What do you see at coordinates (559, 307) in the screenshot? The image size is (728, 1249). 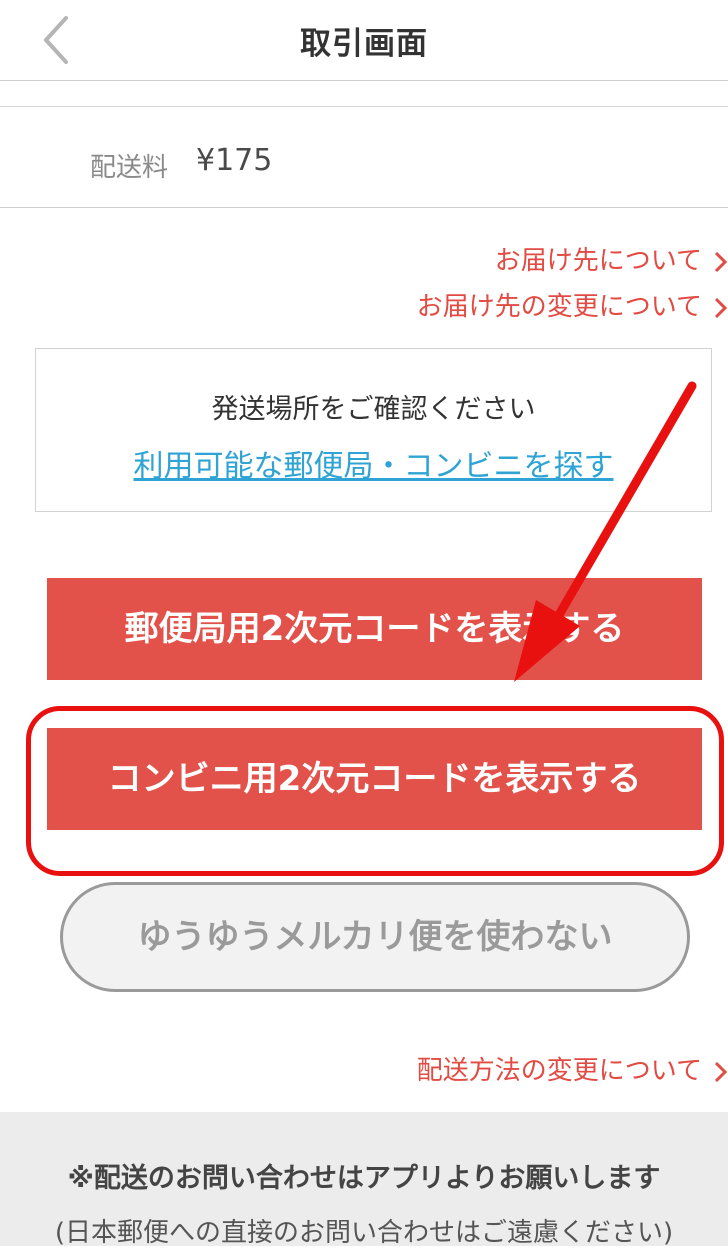 I see `address-change-link-label: お届け先の変更について` at bounding box center [559, 307].